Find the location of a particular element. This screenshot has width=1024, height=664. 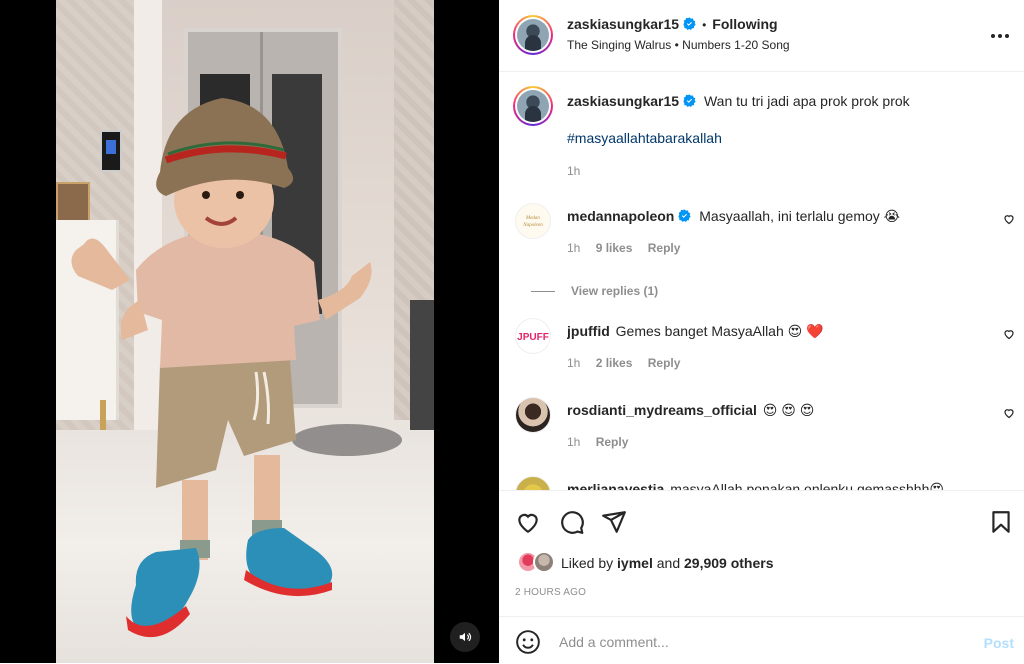

post-timestamp: 2 HOURS AGO is located at coordinates (550, 592).